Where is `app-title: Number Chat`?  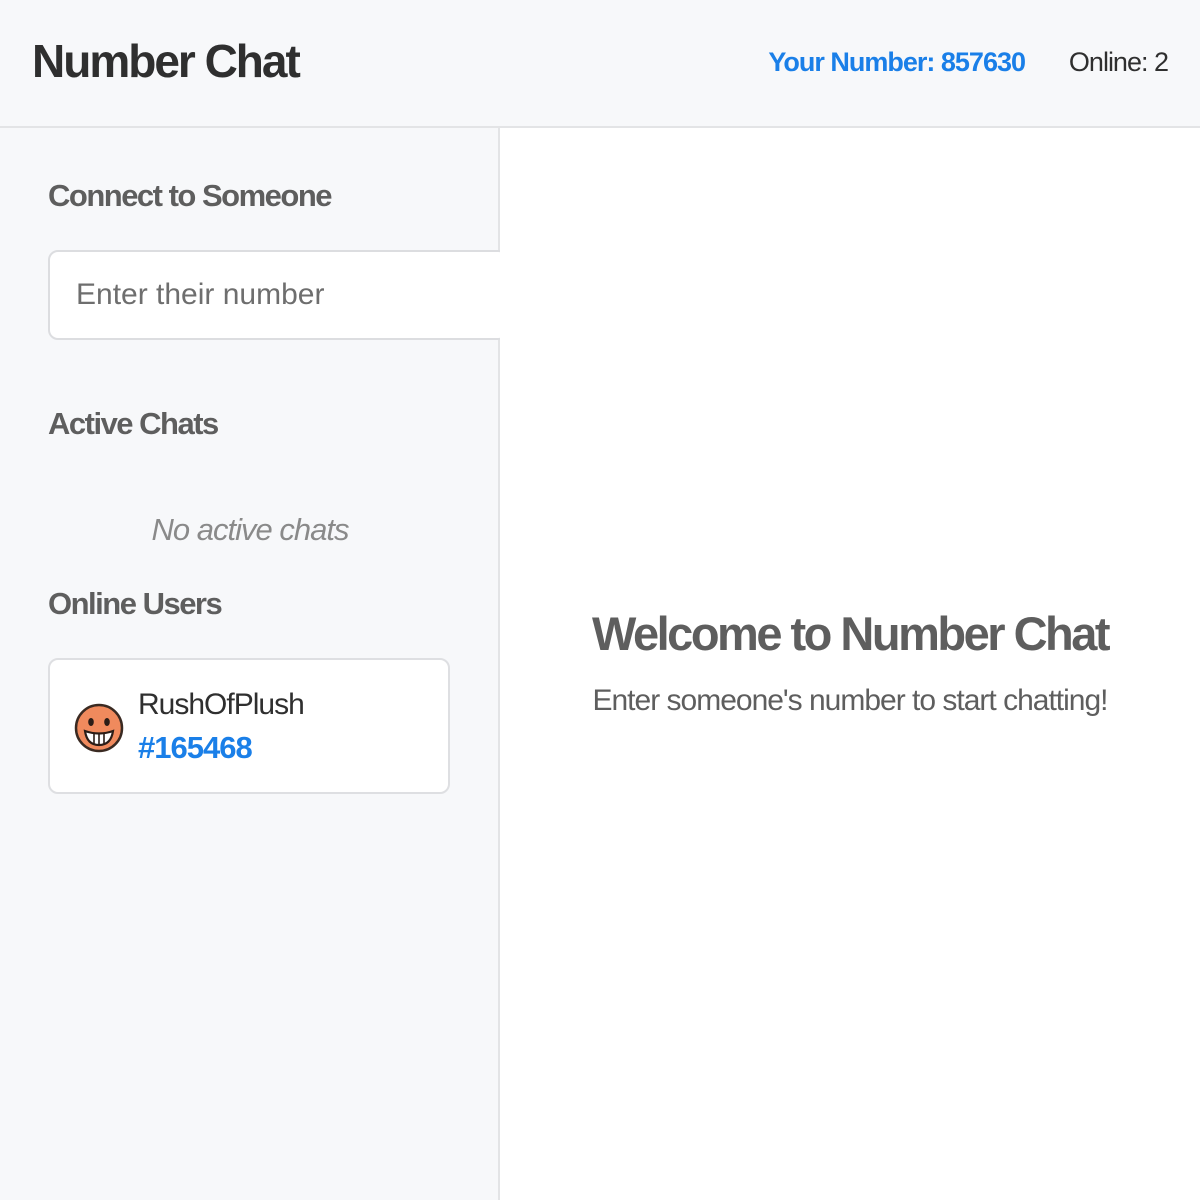
app-title: Number Chat is located at coordinates (166, 61).